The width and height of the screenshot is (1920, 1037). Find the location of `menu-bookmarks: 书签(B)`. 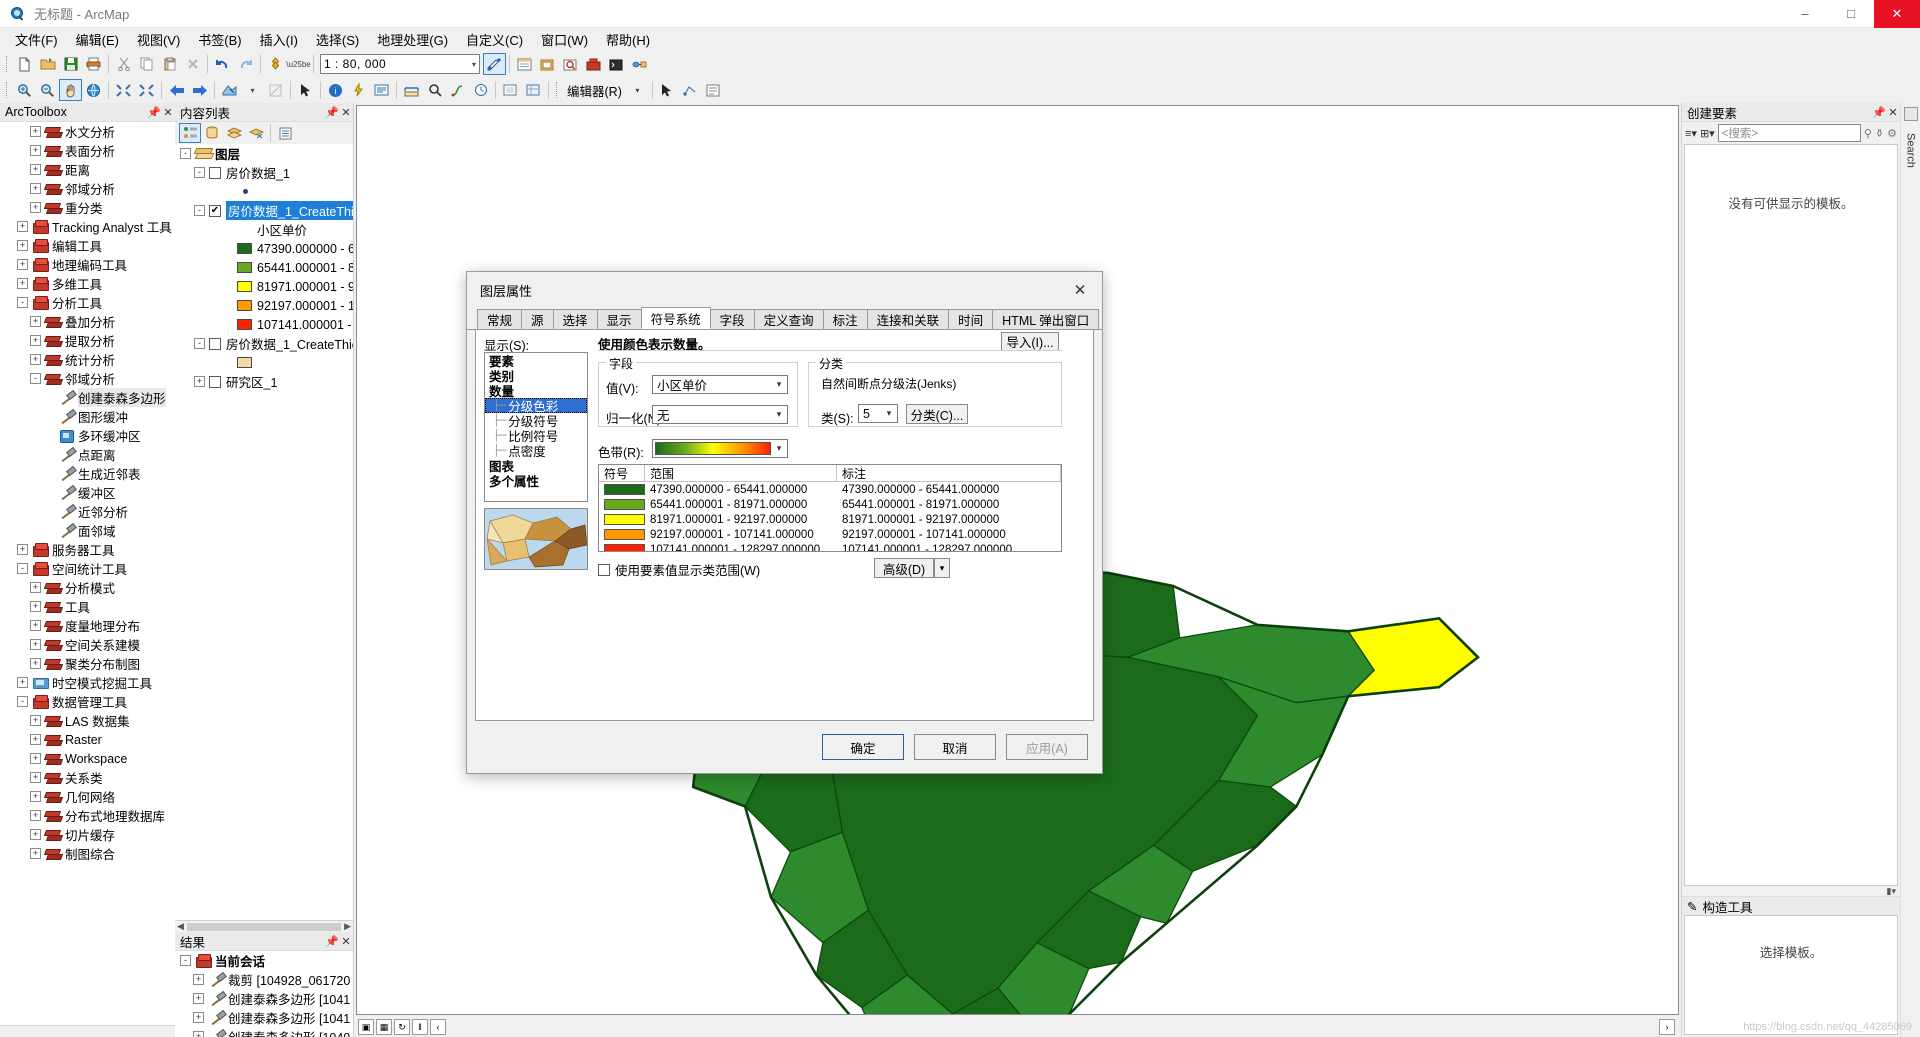

menu-bookmarks: 书签(B) is located at coordinates (219, 40).